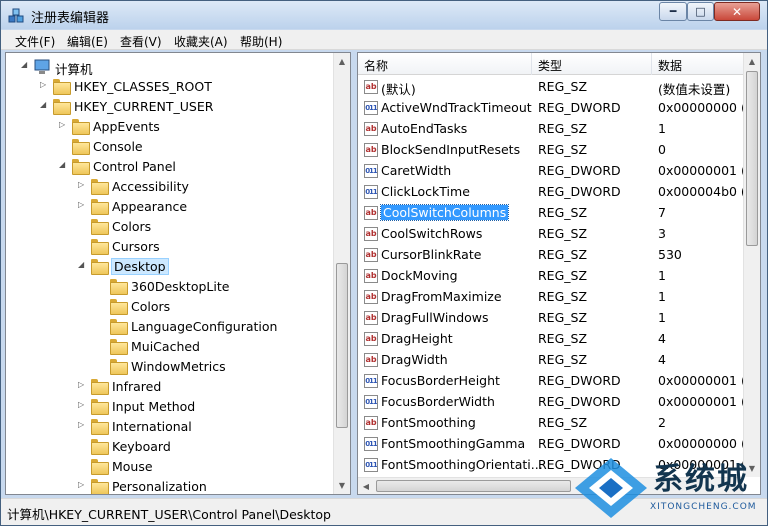 The height and width of the screenshot is (526, 768). I want to click on menu-edit: 编辑(E), so click(87, 41).